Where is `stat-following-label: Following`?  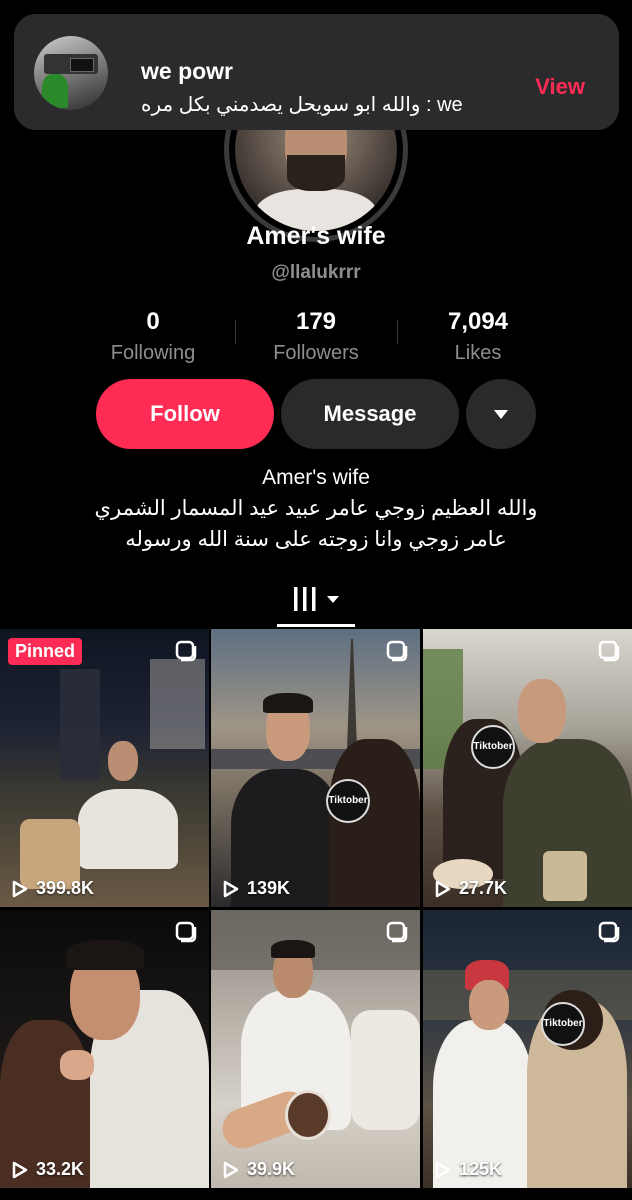
stat-following-label: Following is located at coordinates (153, 353).